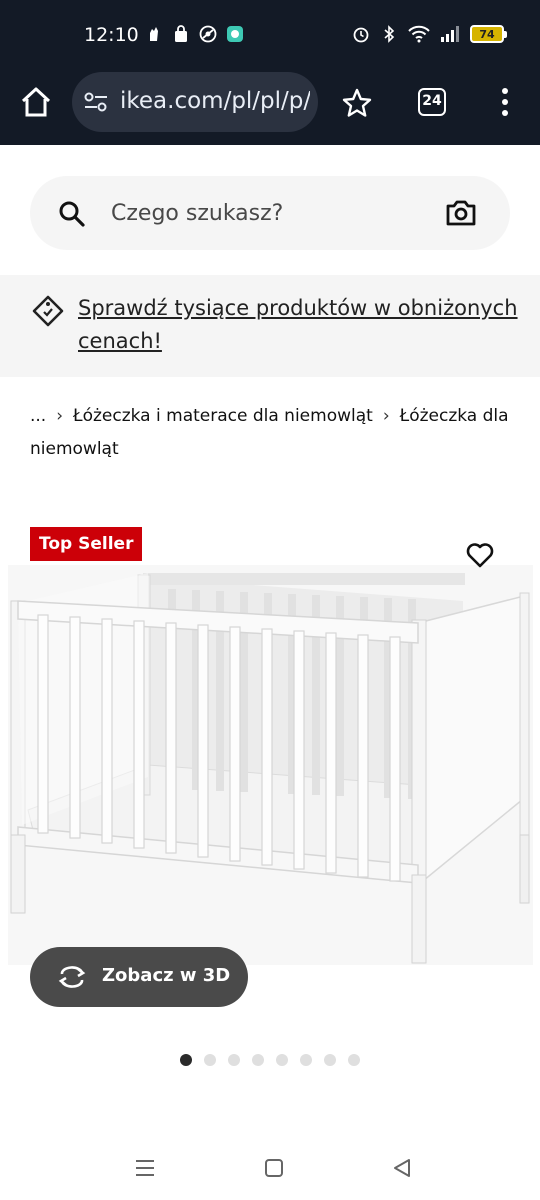 The image size is (540, 1200). I want to click on view-in-3d-button: Zobacz w 3D, so click(139, 977).